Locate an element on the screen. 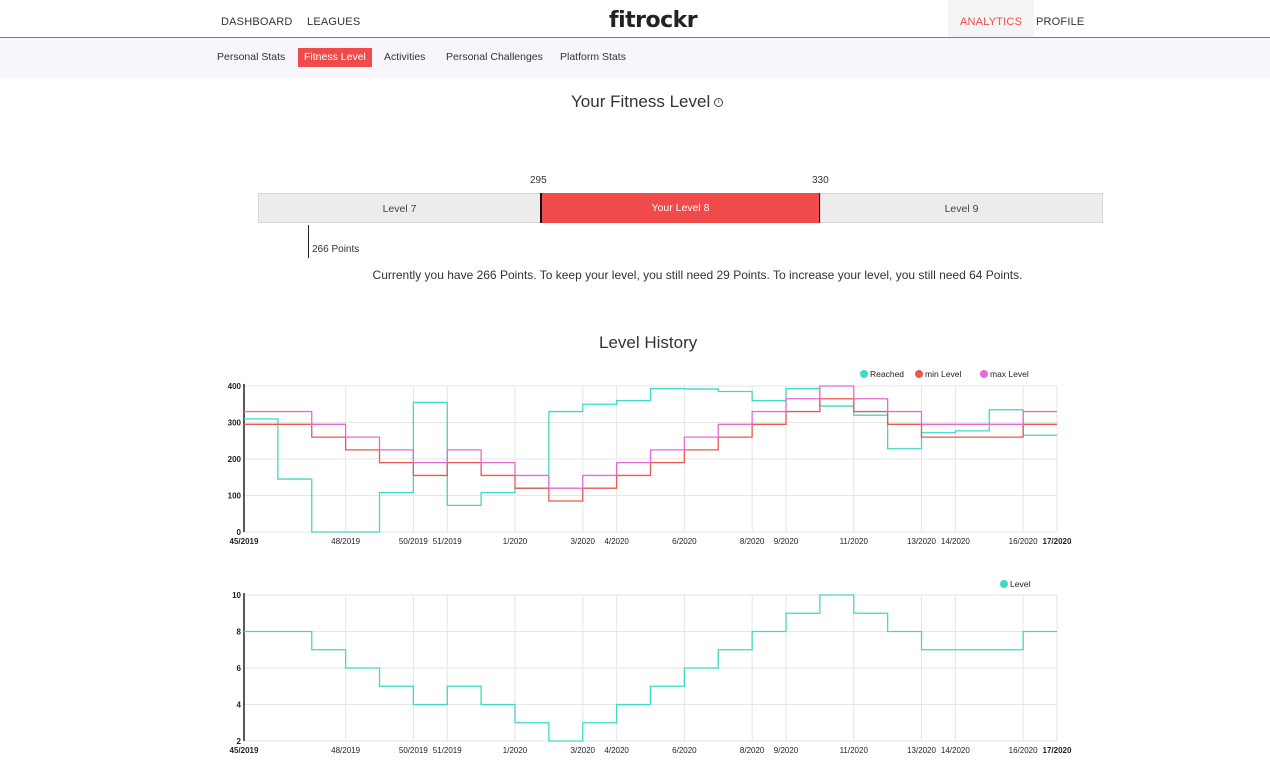 This screenshot has height=772, width=1270. tab-activities: Activities is located at coordinates (404, 57).